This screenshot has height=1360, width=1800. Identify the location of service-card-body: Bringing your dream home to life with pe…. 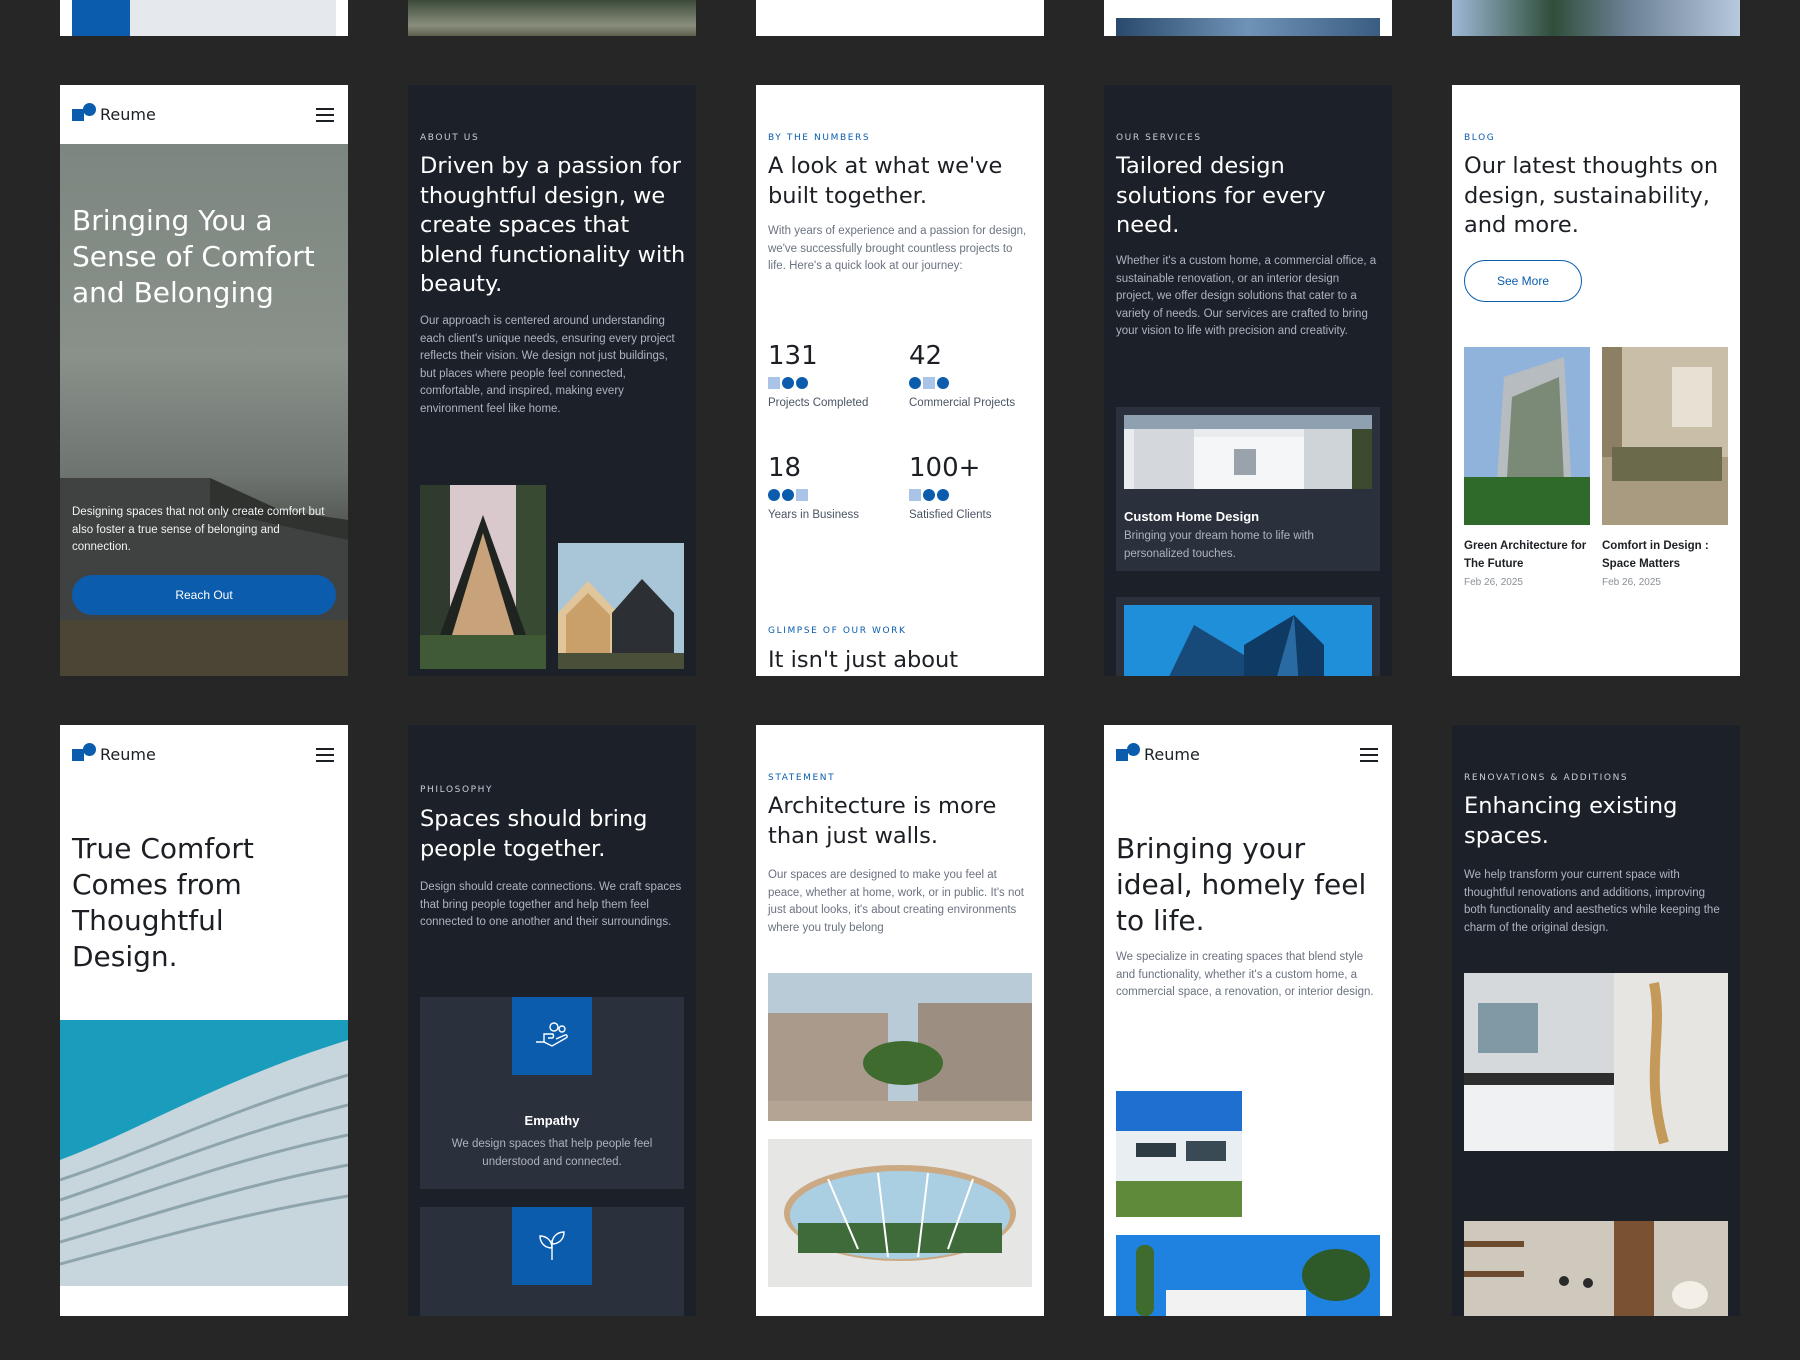
(1219, 545).